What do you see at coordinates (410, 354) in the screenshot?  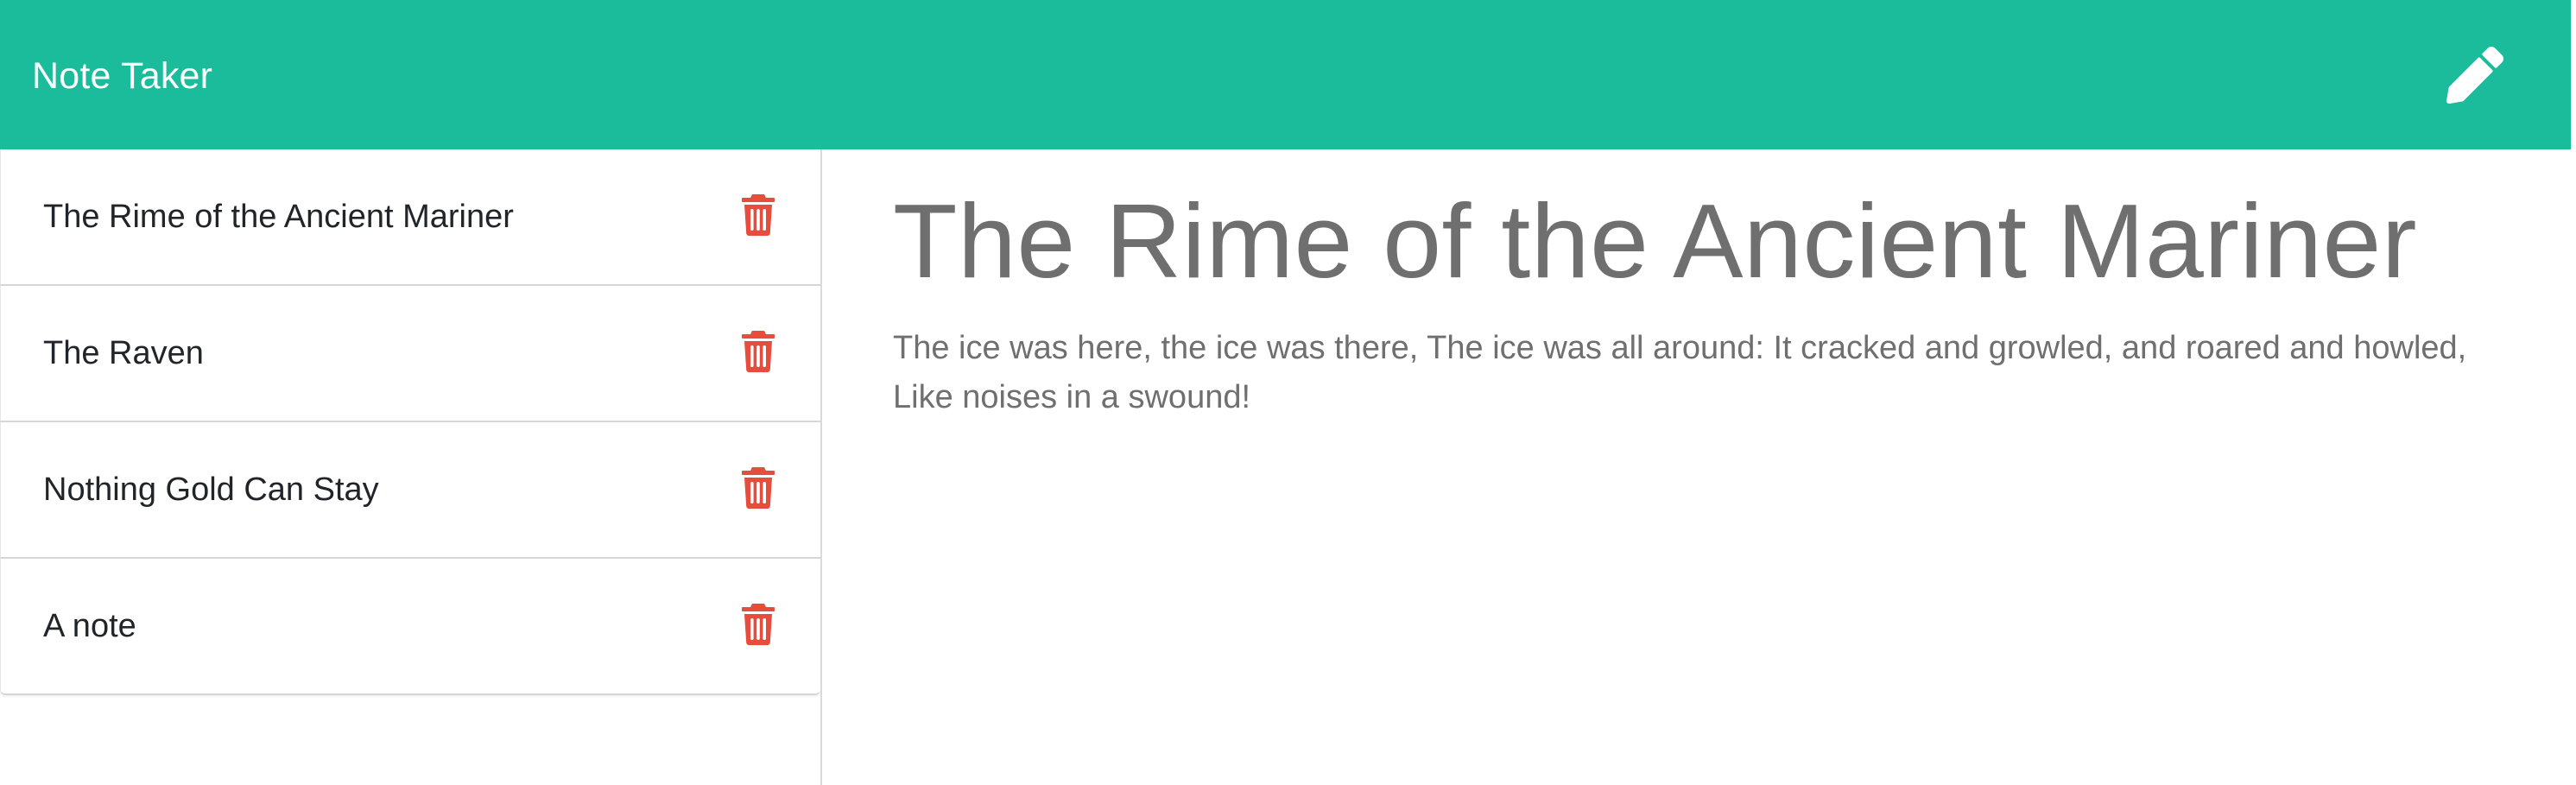 I see `list-item: The Raven` at bounding box center [410, 354].